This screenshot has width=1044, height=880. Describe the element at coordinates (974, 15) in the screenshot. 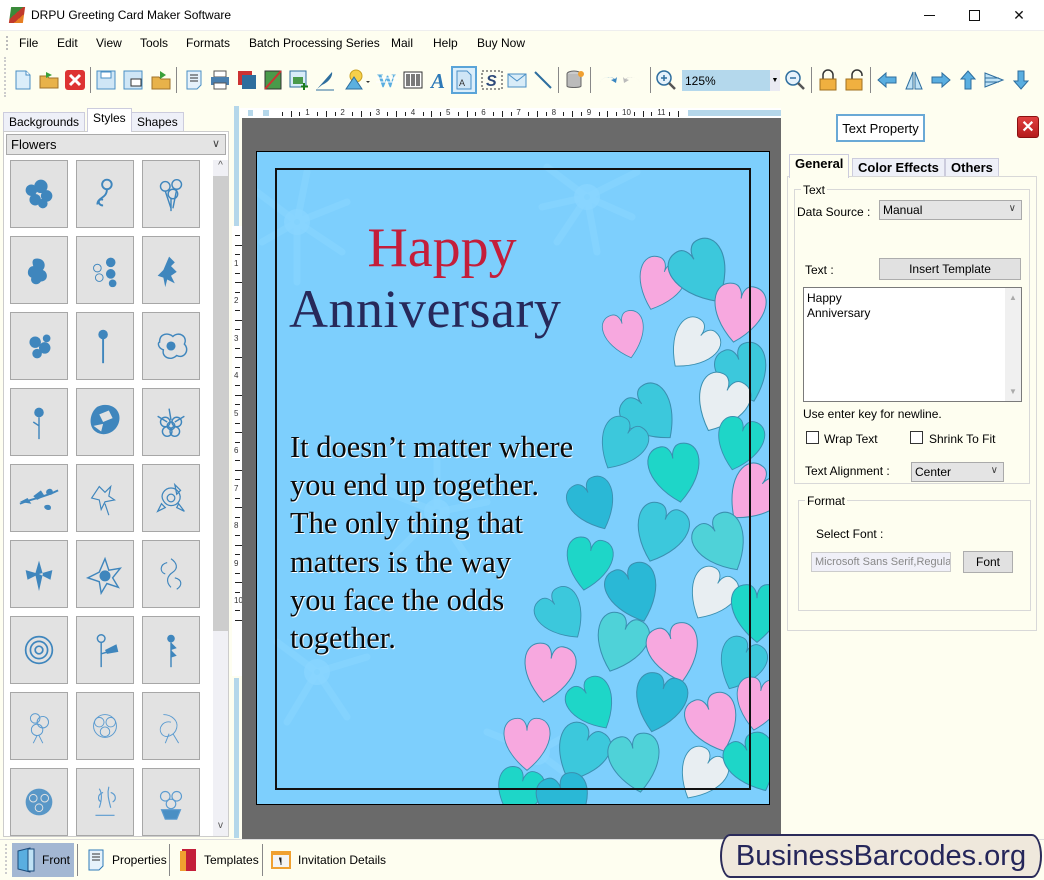

I see `maximize-button` at that location.